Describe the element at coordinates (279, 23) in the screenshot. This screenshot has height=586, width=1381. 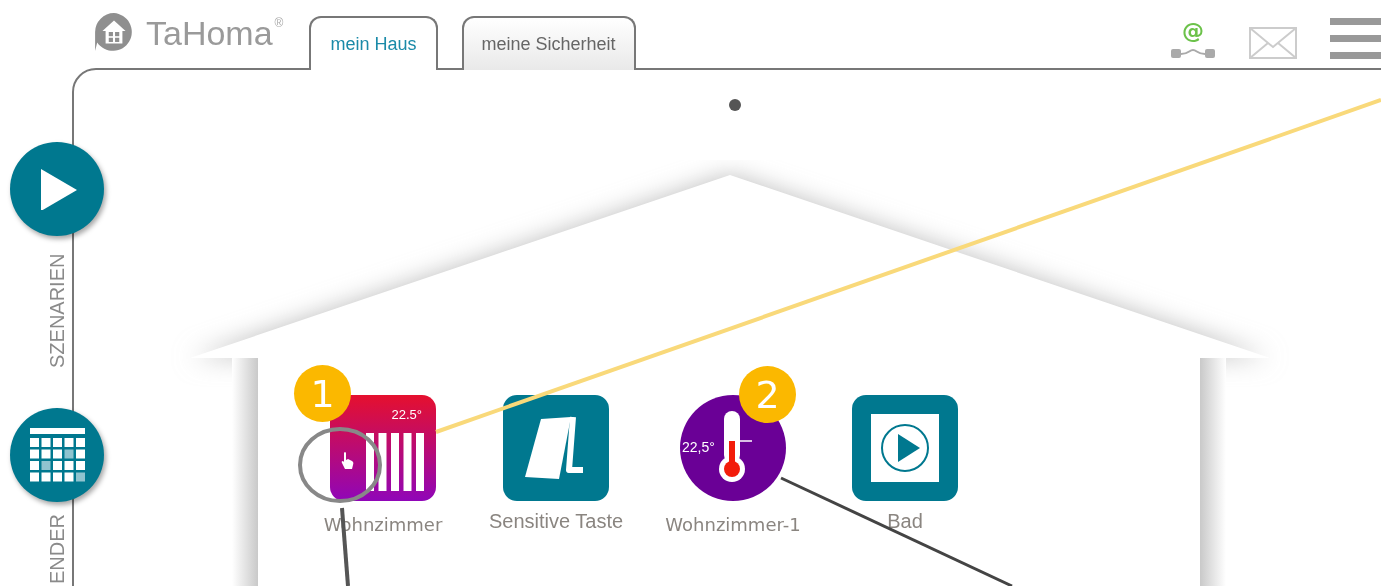
I see `registered-mark: ®` at that location.